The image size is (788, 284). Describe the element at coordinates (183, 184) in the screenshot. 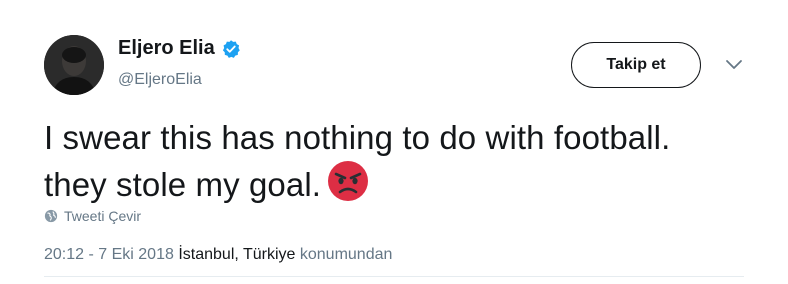

I see `tweet-text-line-2-text: they stole my goal.` at that location.